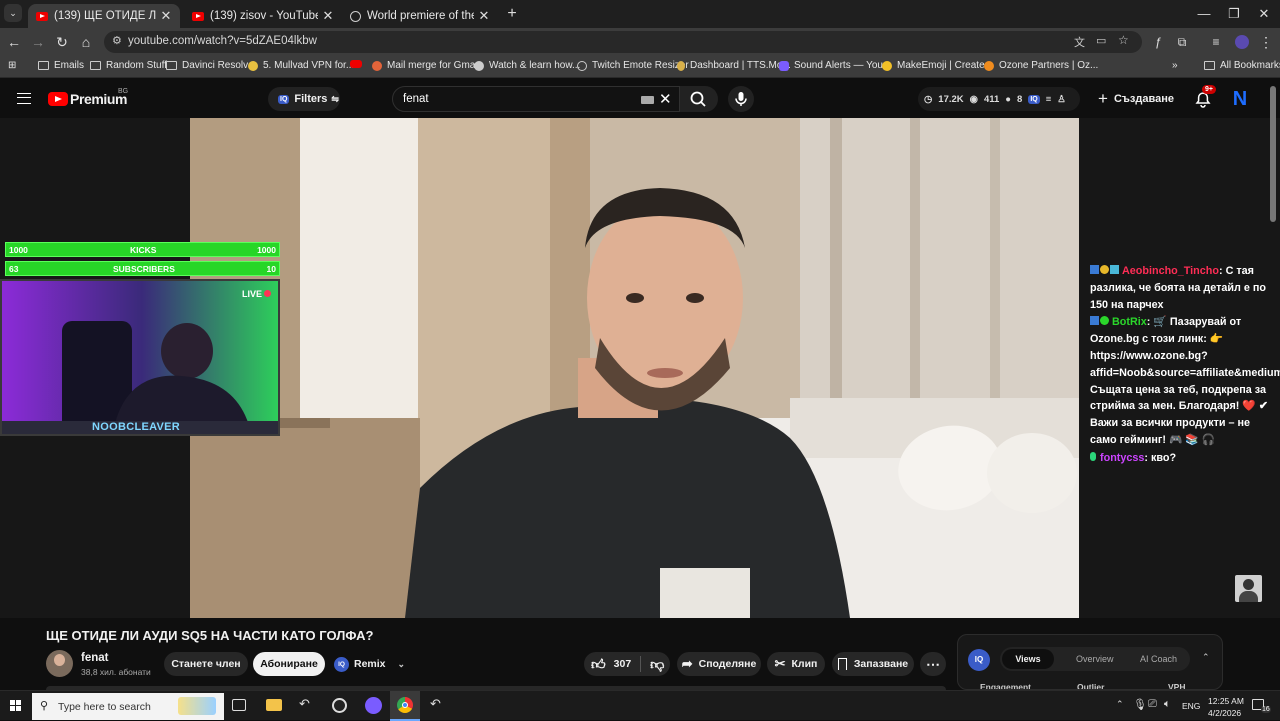 The height and width of the screenshot is (721, 1280). What do you see at coordinates (1191, 706) in the screenshot?
I see `language-indicator: ENG` at bounding box center [1191, 706].